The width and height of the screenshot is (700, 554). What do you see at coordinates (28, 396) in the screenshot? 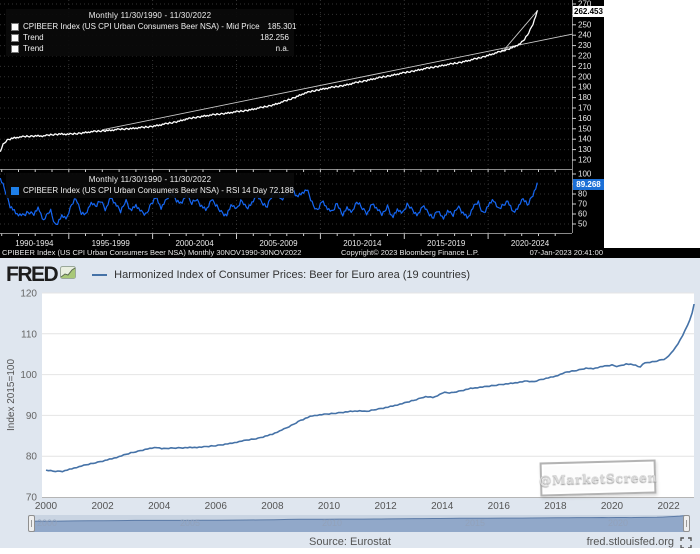
I see `y-tick-labels: 120110100908070` at bounding box center [28, 396].